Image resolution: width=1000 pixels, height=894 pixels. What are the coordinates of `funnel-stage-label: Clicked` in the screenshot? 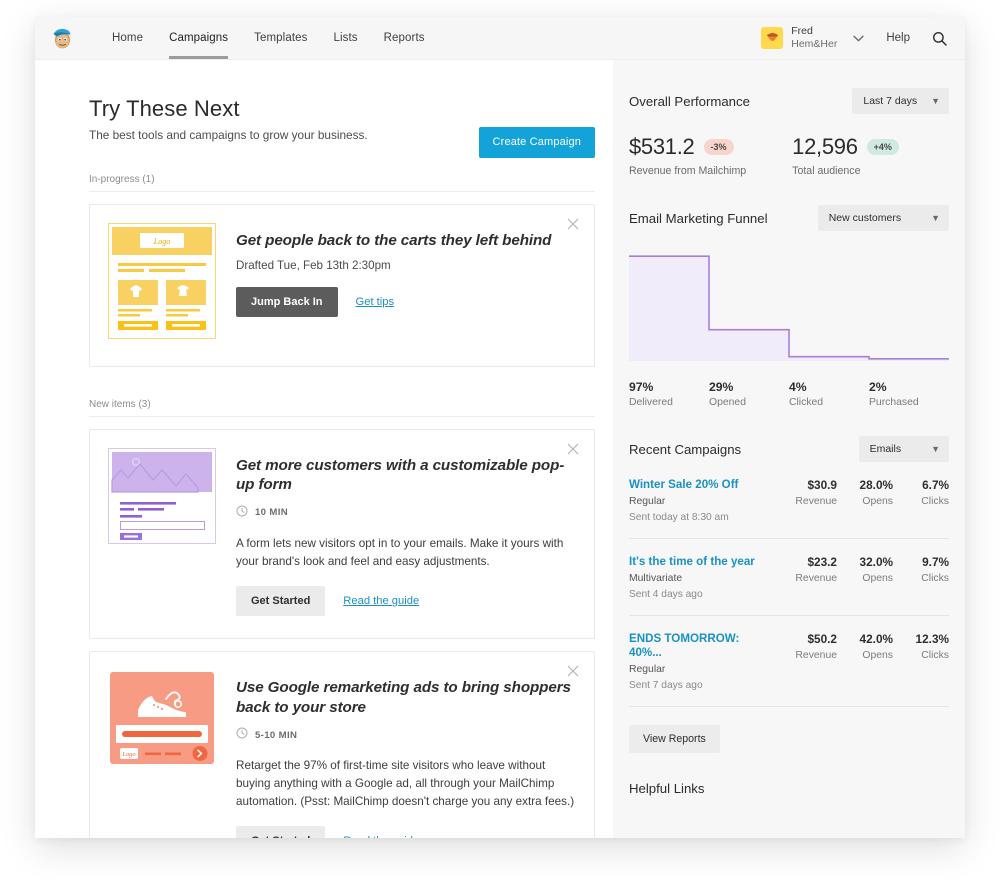 It's located at (806, 402).